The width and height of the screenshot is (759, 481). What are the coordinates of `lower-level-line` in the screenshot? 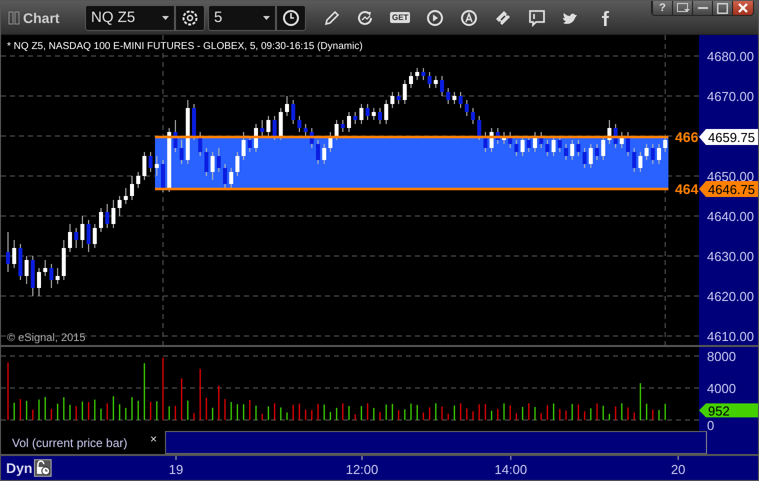 It's located at (411, 189).